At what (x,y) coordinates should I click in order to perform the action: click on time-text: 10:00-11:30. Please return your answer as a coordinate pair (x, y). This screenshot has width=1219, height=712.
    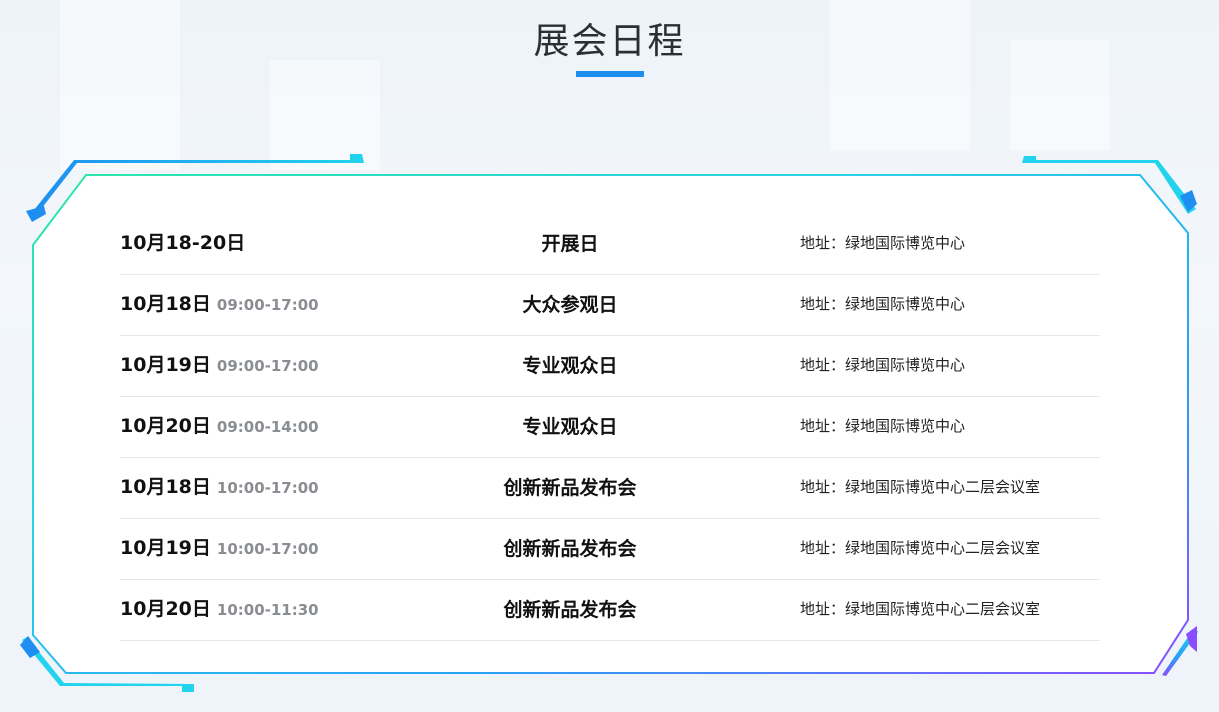
    Looking at the image, I should click on (267, 610).